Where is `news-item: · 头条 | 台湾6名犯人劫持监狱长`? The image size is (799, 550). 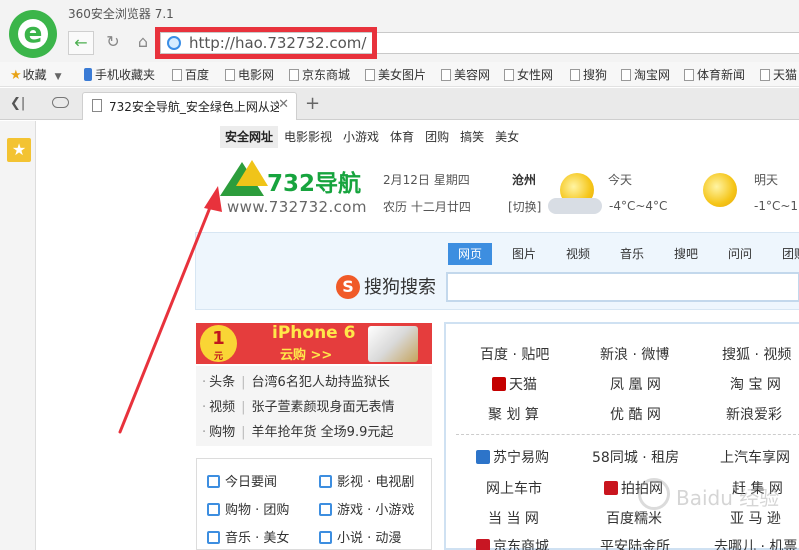
news-item: · 头条 | 台湾6名犯人劫持监狱长 is located at coordinates (296, 382).